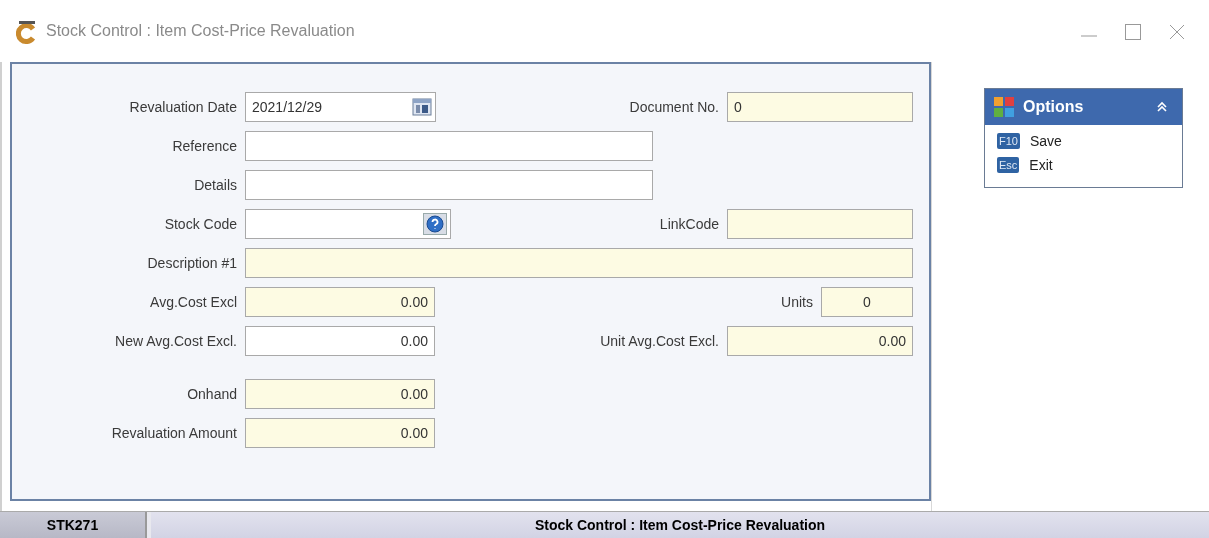  What do you see at coordinates (211, 394) in the screenshot?
I see `field-label: Onhand` at bounding box center [211, 394].